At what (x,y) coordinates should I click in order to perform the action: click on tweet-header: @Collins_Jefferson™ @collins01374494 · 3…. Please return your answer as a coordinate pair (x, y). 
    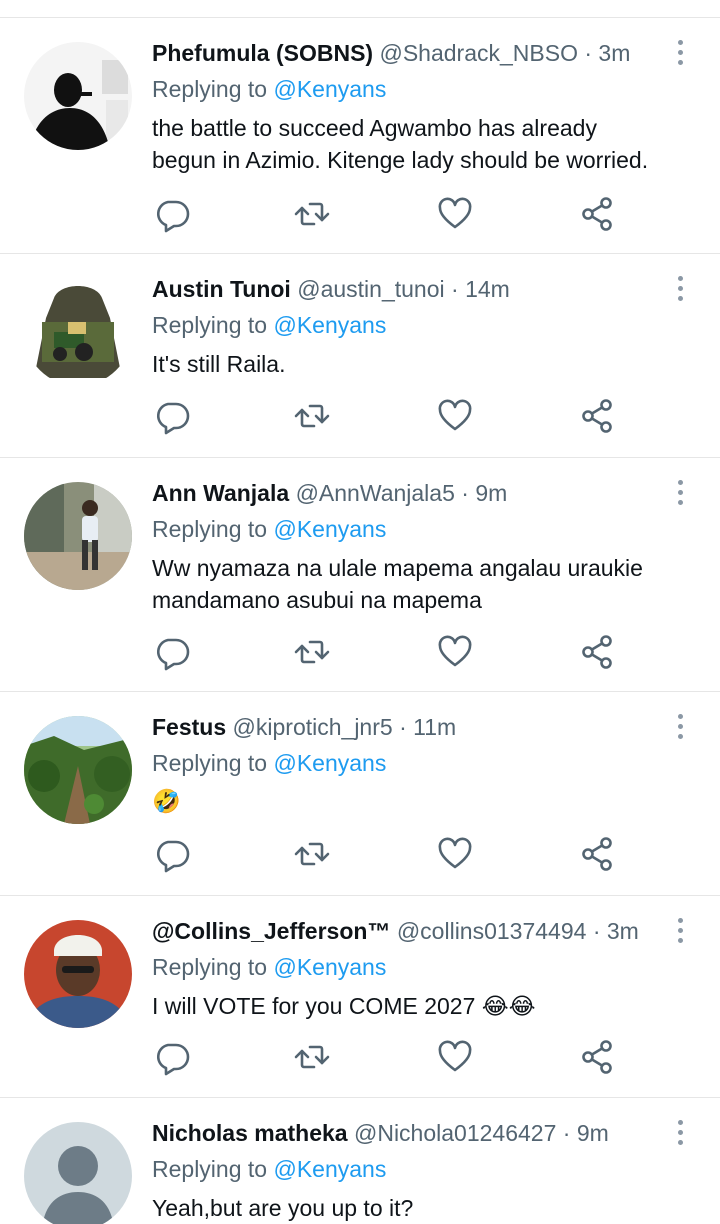
    Looking at the image, I should click on (407, 931).